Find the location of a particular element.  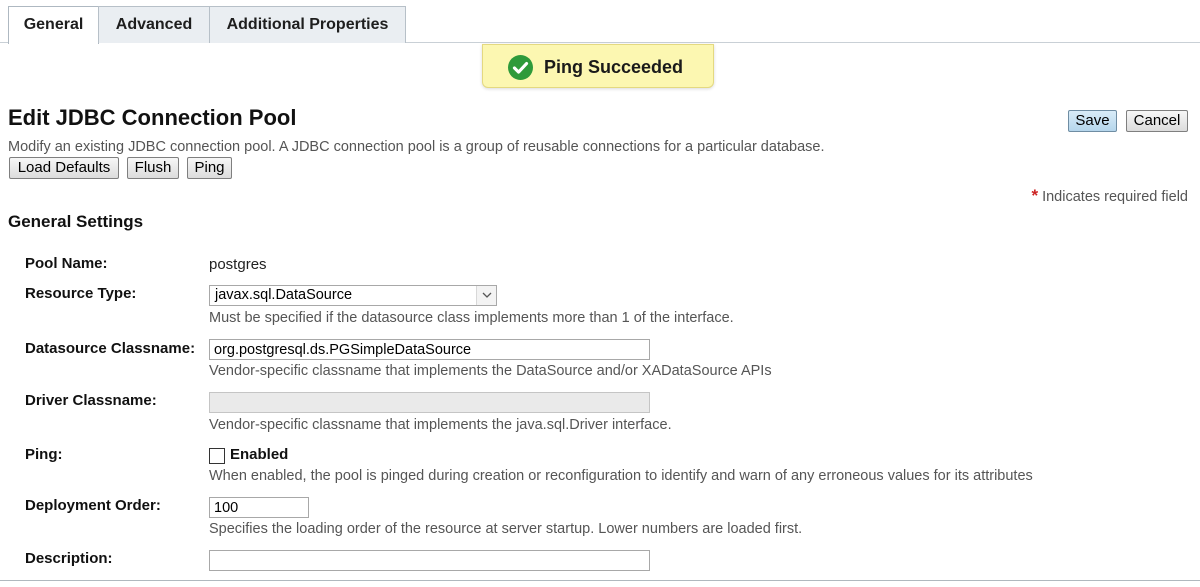

driver-classname-label: Driver Classname: is located at coordinates (91, 400).